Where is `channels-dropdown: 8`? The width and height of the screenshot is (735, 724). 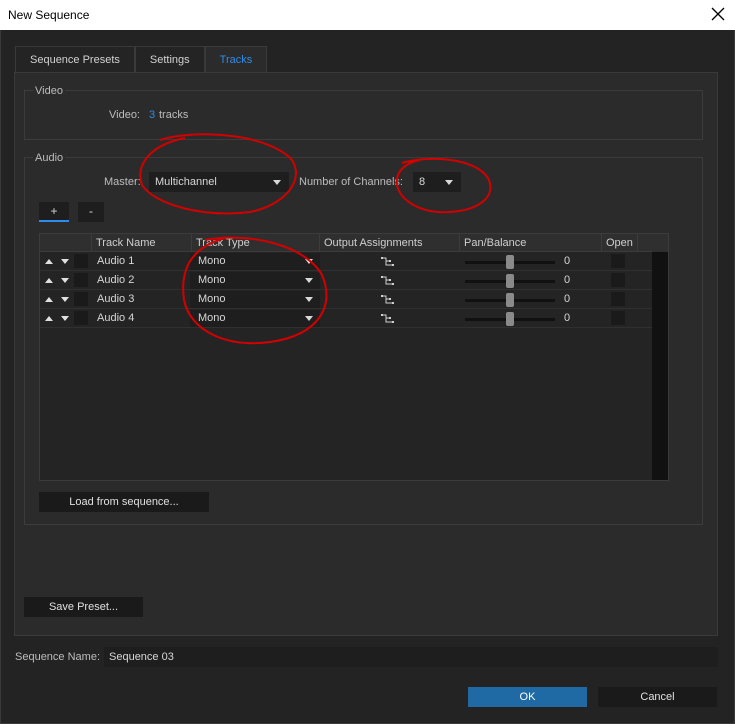 channels-dropdown: 8 is located at coordinates (437, 182).